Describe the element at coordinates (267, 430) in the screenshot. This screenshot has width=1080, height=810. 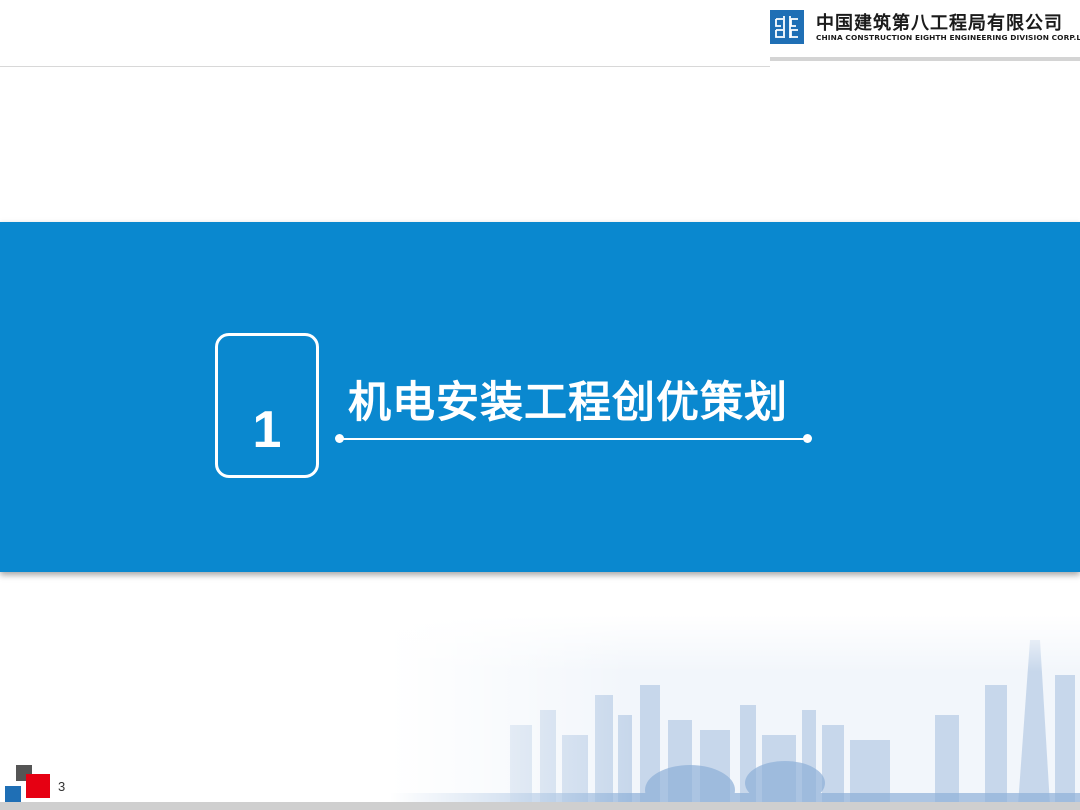
I see `section-number: 1` at that location.